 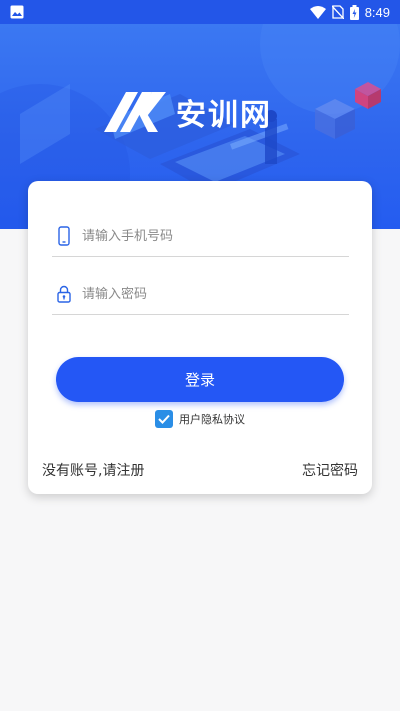 What do you see at coordinates (17, 12) in the screenshot?
I see `gallery-icon` at bounding box center [17, 12].